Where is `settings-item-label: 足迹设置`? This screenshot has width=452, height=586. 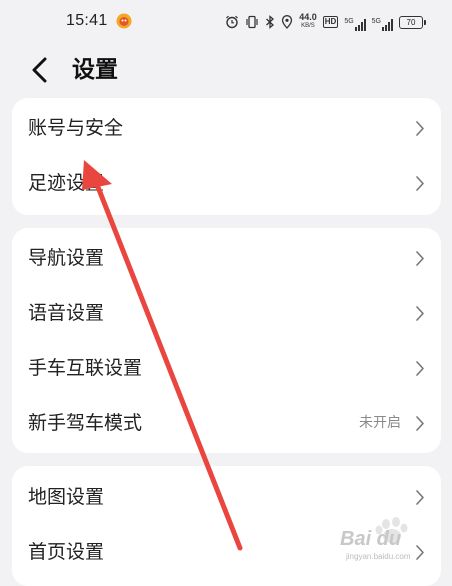
settings-item-label: 足迹设置 is located at coordinates (66, 183).